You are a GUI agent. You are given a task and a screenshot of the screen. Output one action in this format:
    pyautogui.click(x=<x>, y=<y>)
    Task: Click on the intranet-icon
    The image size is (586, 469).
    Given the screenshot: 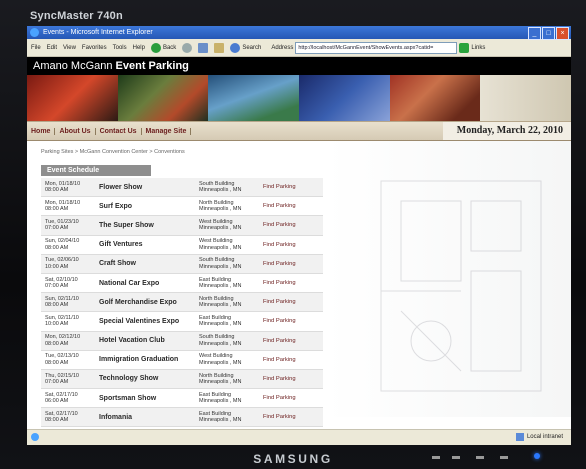 What is the action you would take?
    pyautogui.click(x=519, y=437)
    